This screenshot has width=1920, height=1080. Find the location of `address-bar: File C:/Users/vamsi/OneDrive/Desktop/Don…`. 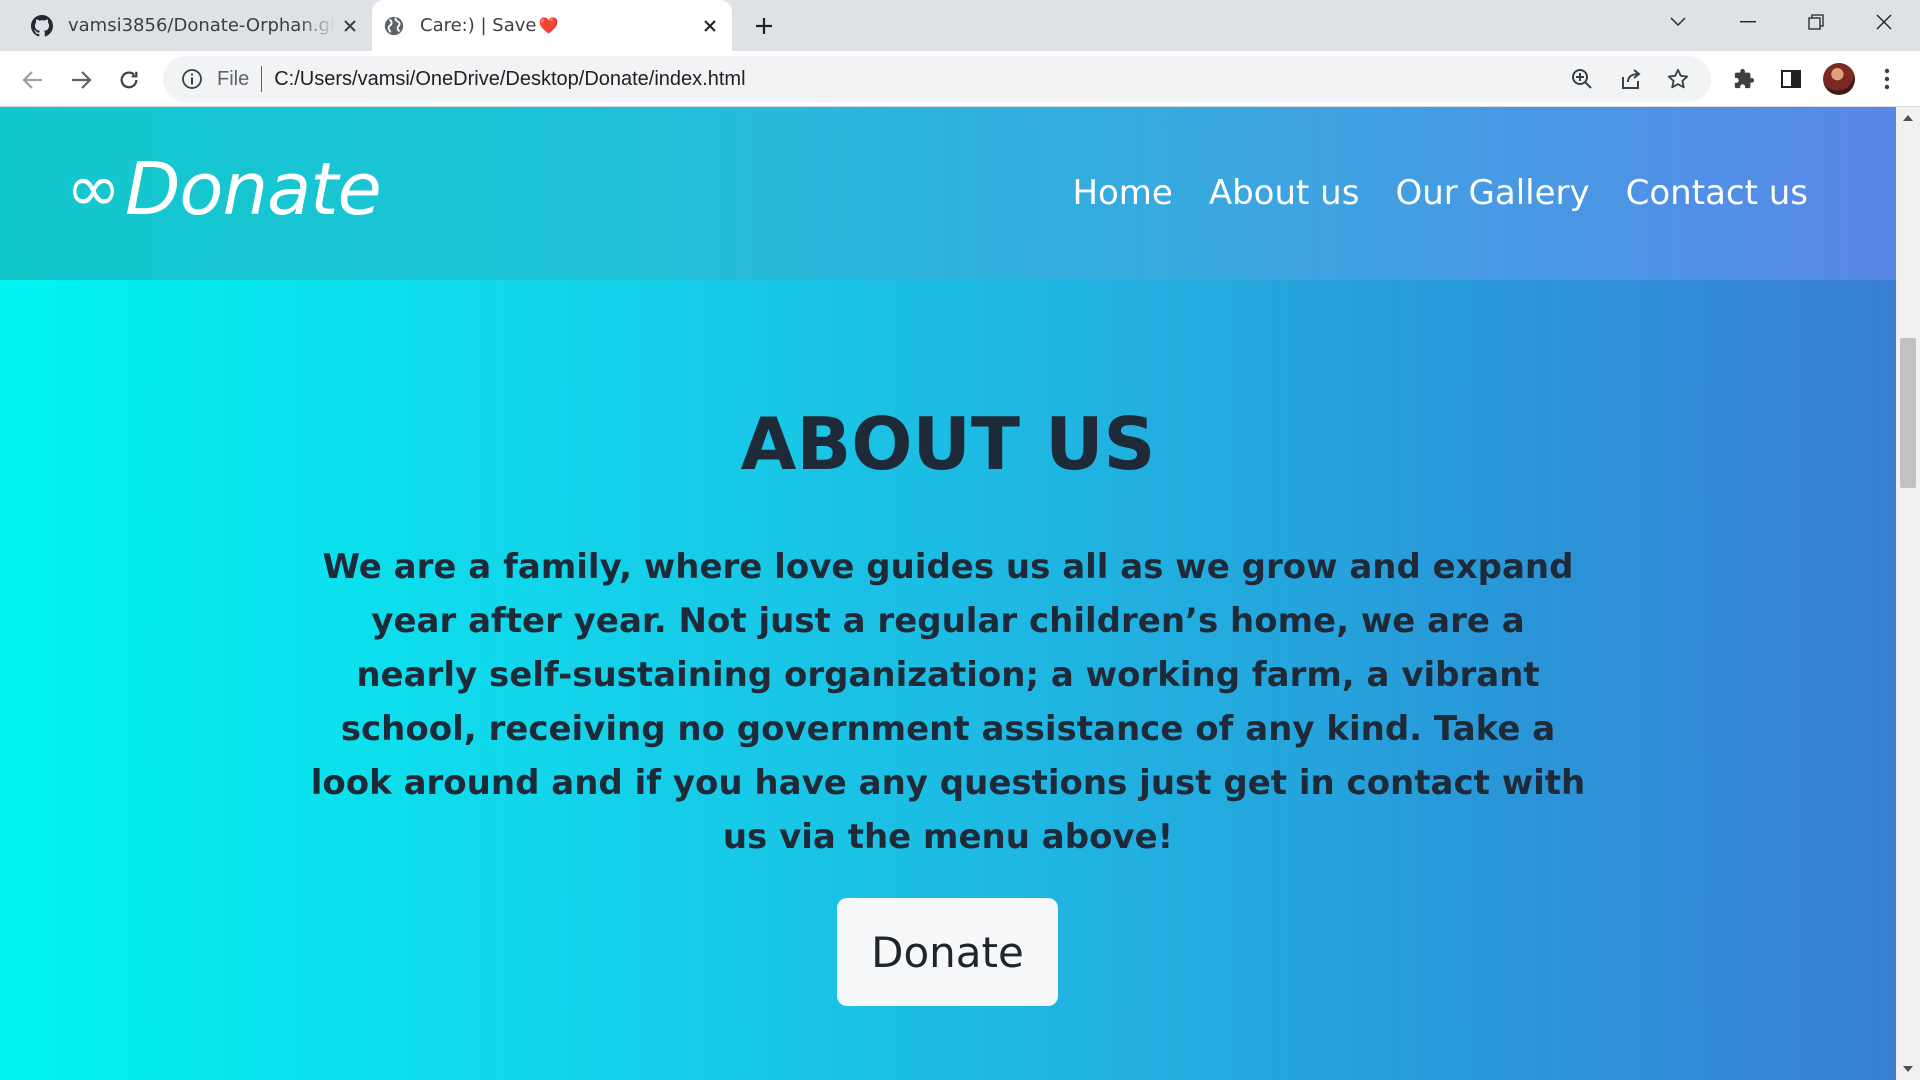

address-bar: File C:/Users/vamsi/OneDrive/Desktop/Don… is located at coordinates (937, 79).